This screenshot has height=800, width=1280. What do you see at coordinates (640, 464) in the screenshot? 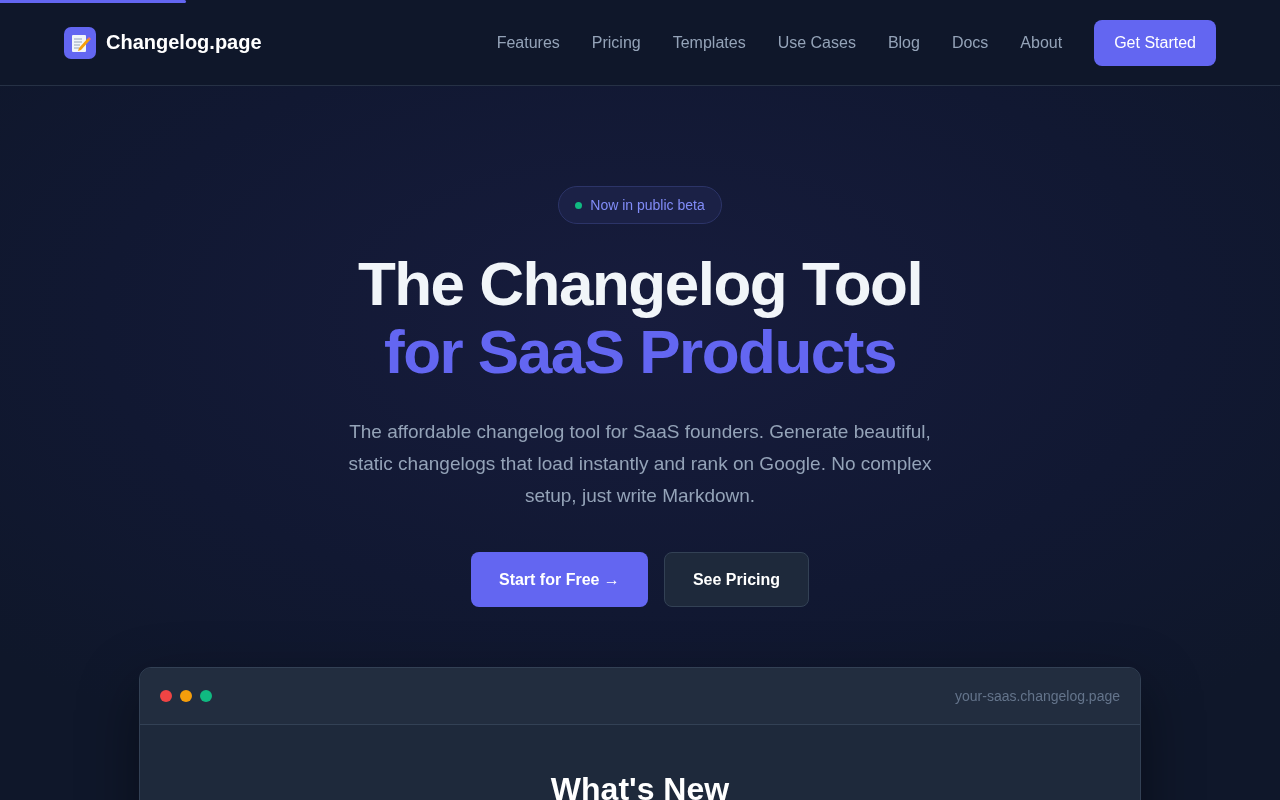
I see `hero-subtitle: The affordable changelog tool for SaaS founders. Generate beautiful, static changelogs that load instantly and rank on Google. No complex setup, just write Markdown.` at bounding box center [640, 464].